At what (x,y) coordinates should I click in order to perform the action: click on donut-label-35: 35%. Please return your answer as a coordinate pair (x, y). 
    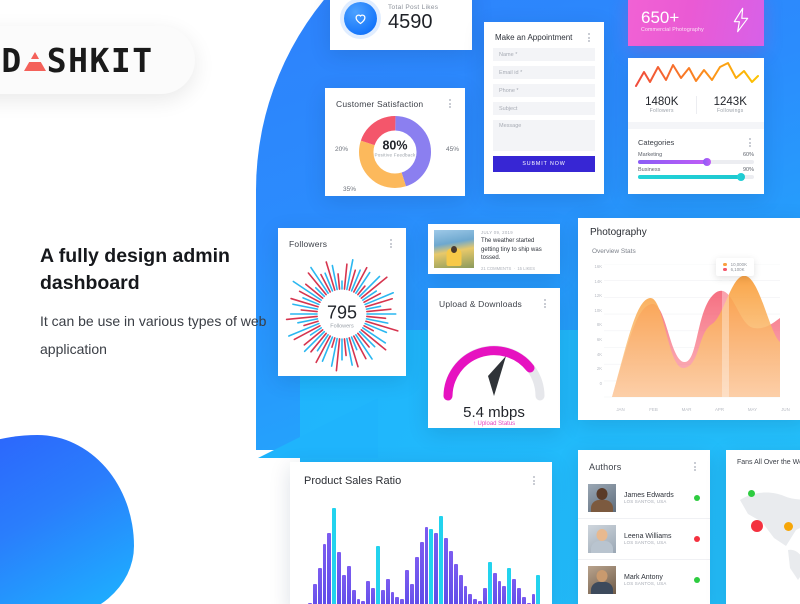
    Looking at the image, I should click on (350, 189).